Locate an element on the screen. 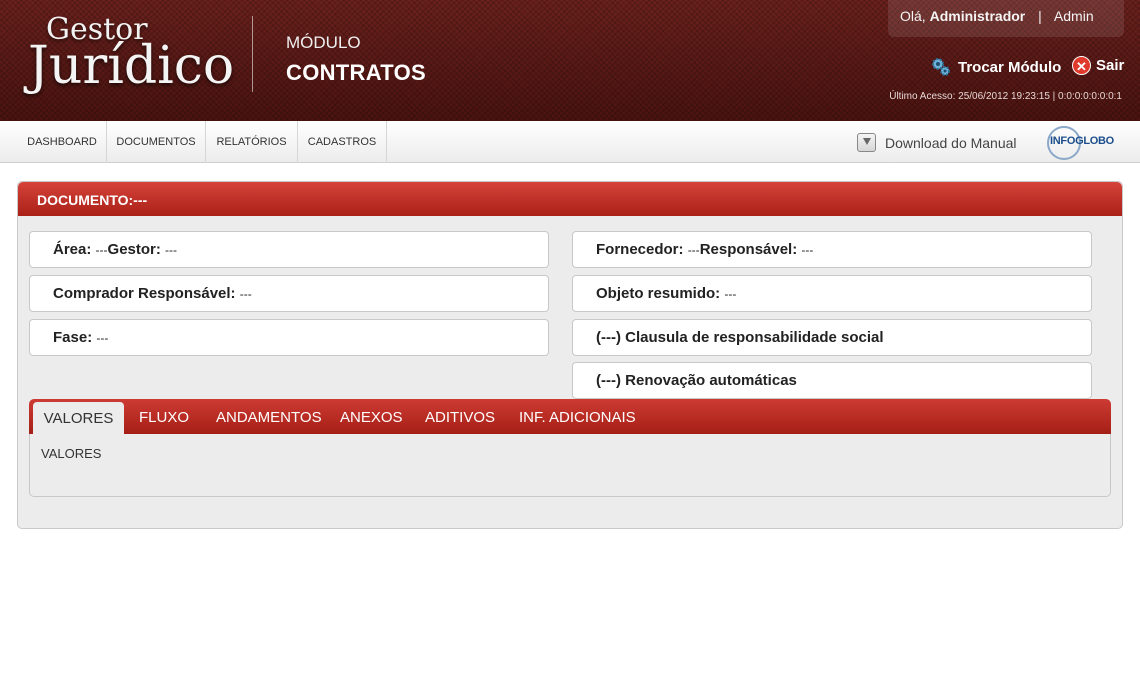 This screenshot has height=700, width=1140. nav-item-documentos: DOCUMENTOS is located at coordinates (156, 142).